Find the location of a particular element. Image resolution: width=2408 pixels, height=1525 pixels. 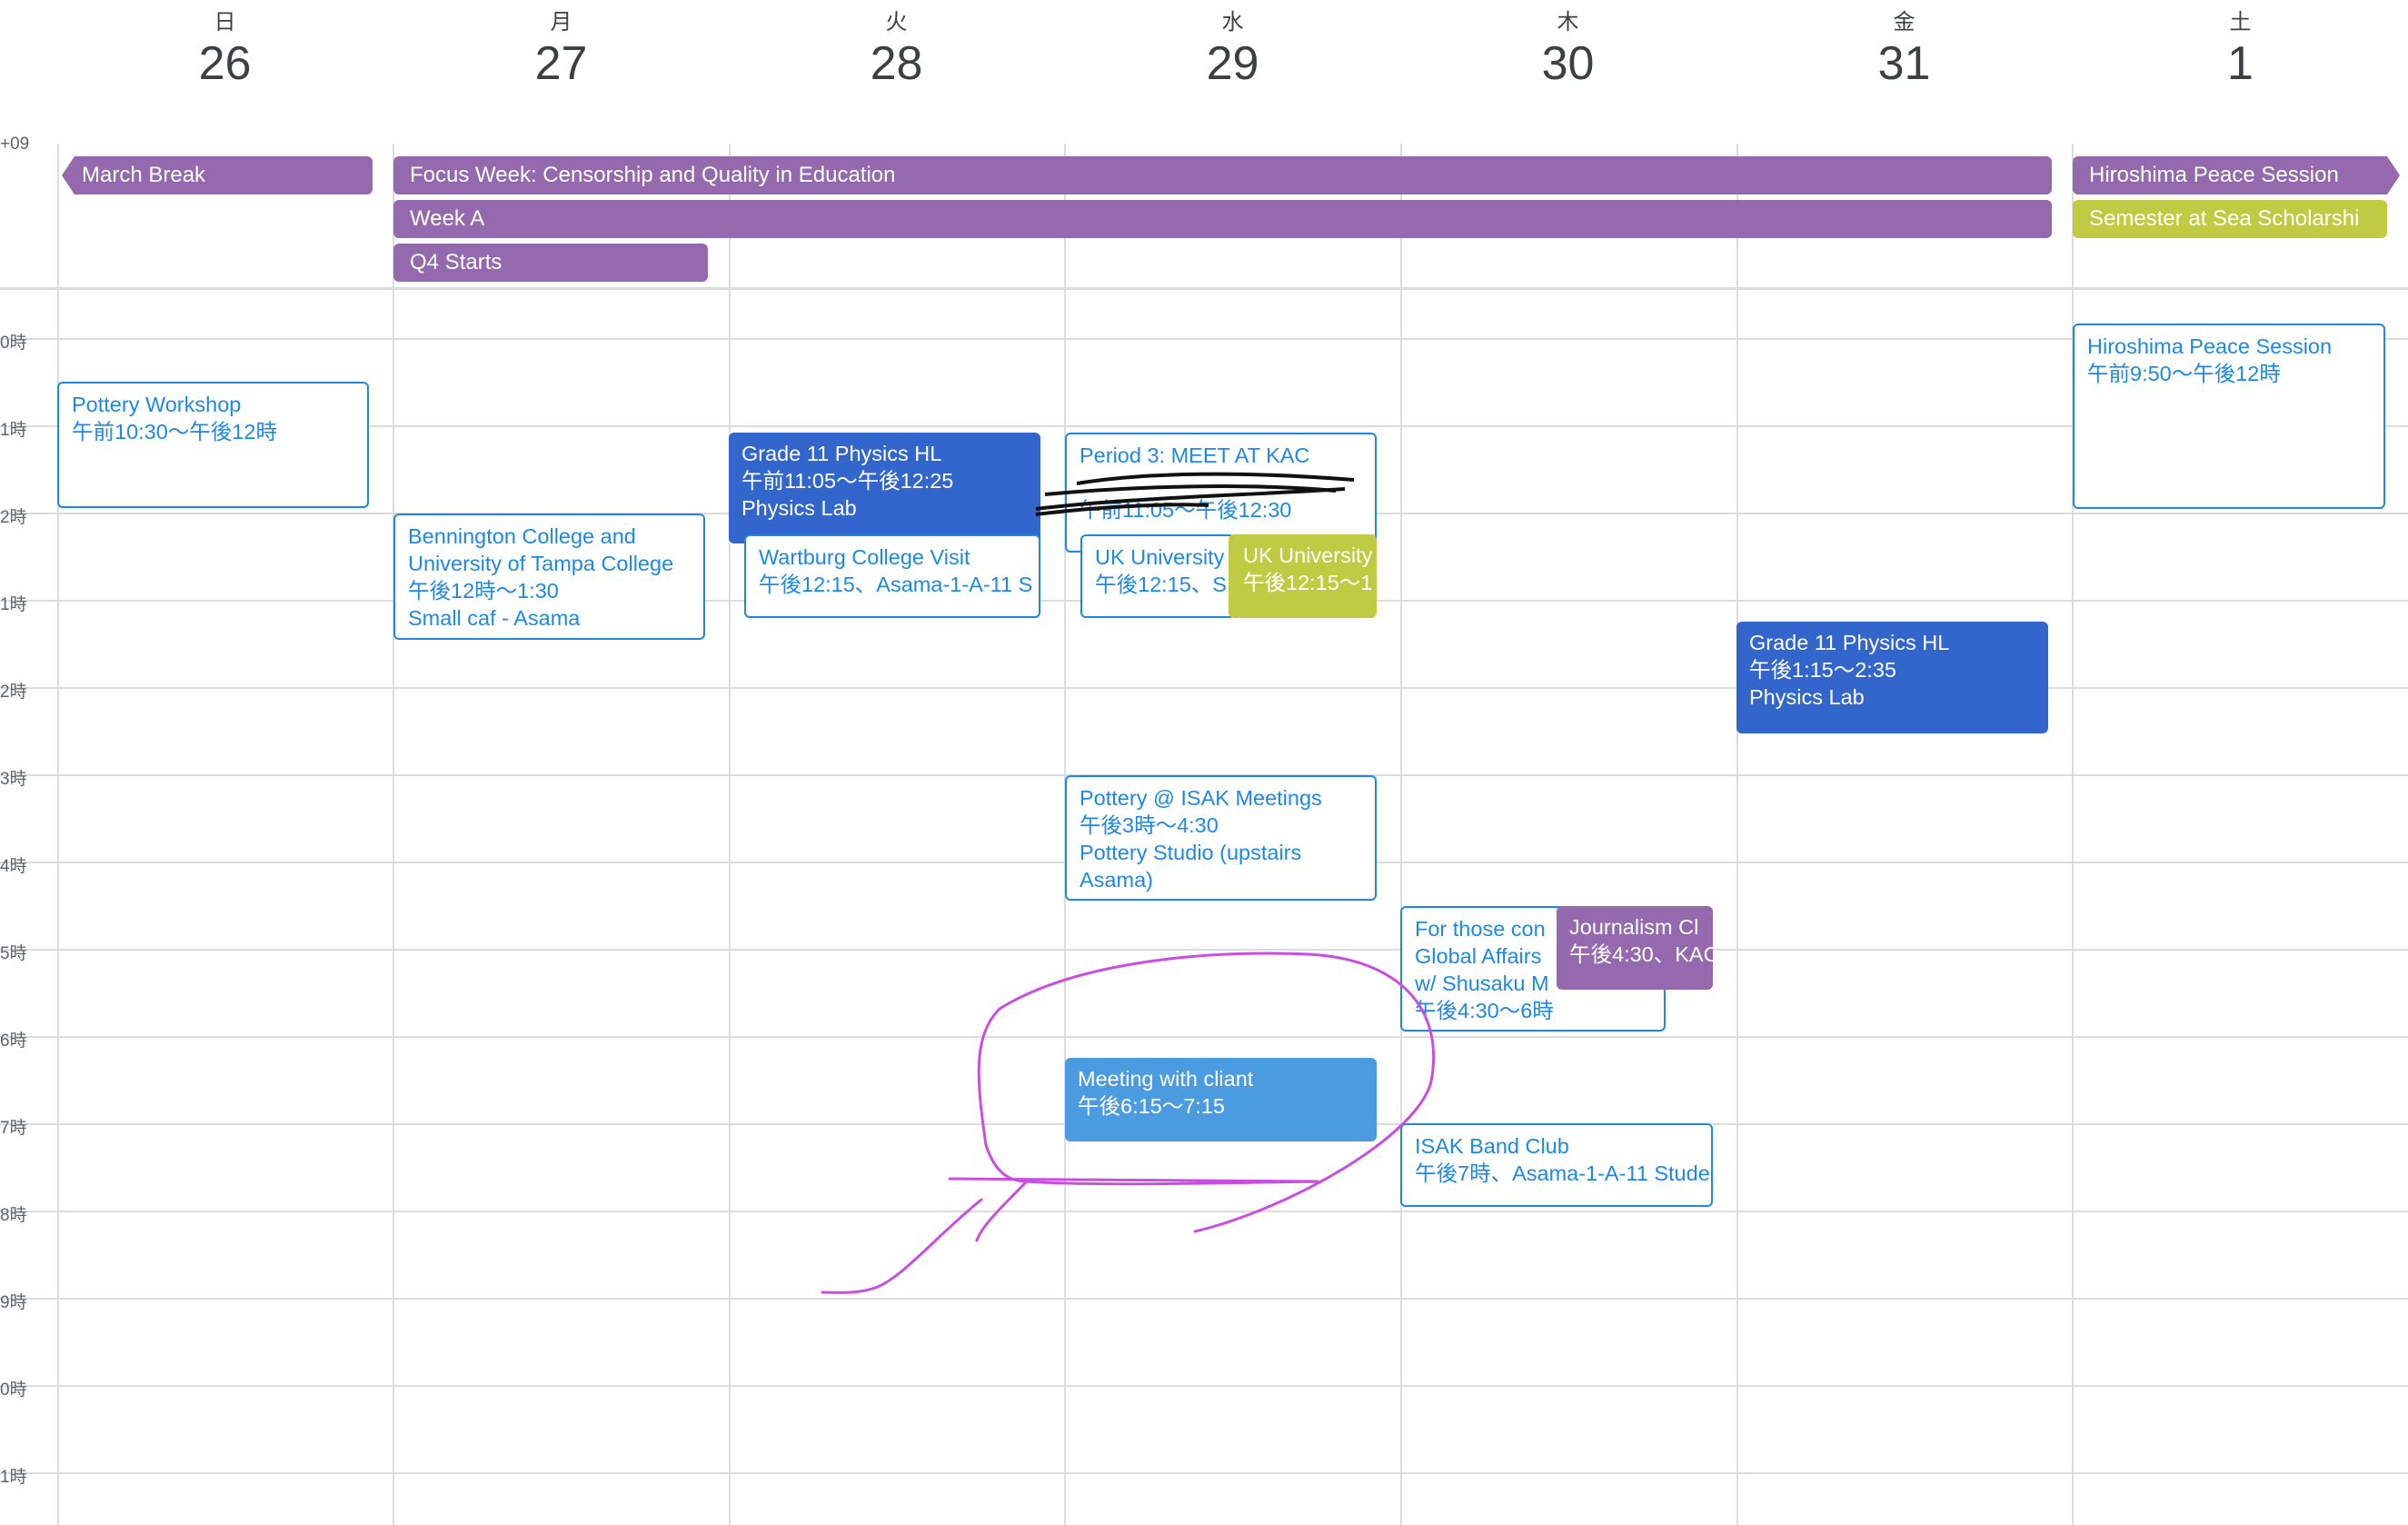

event-location: Small caf - Asama is located at coordinates (494, 618).